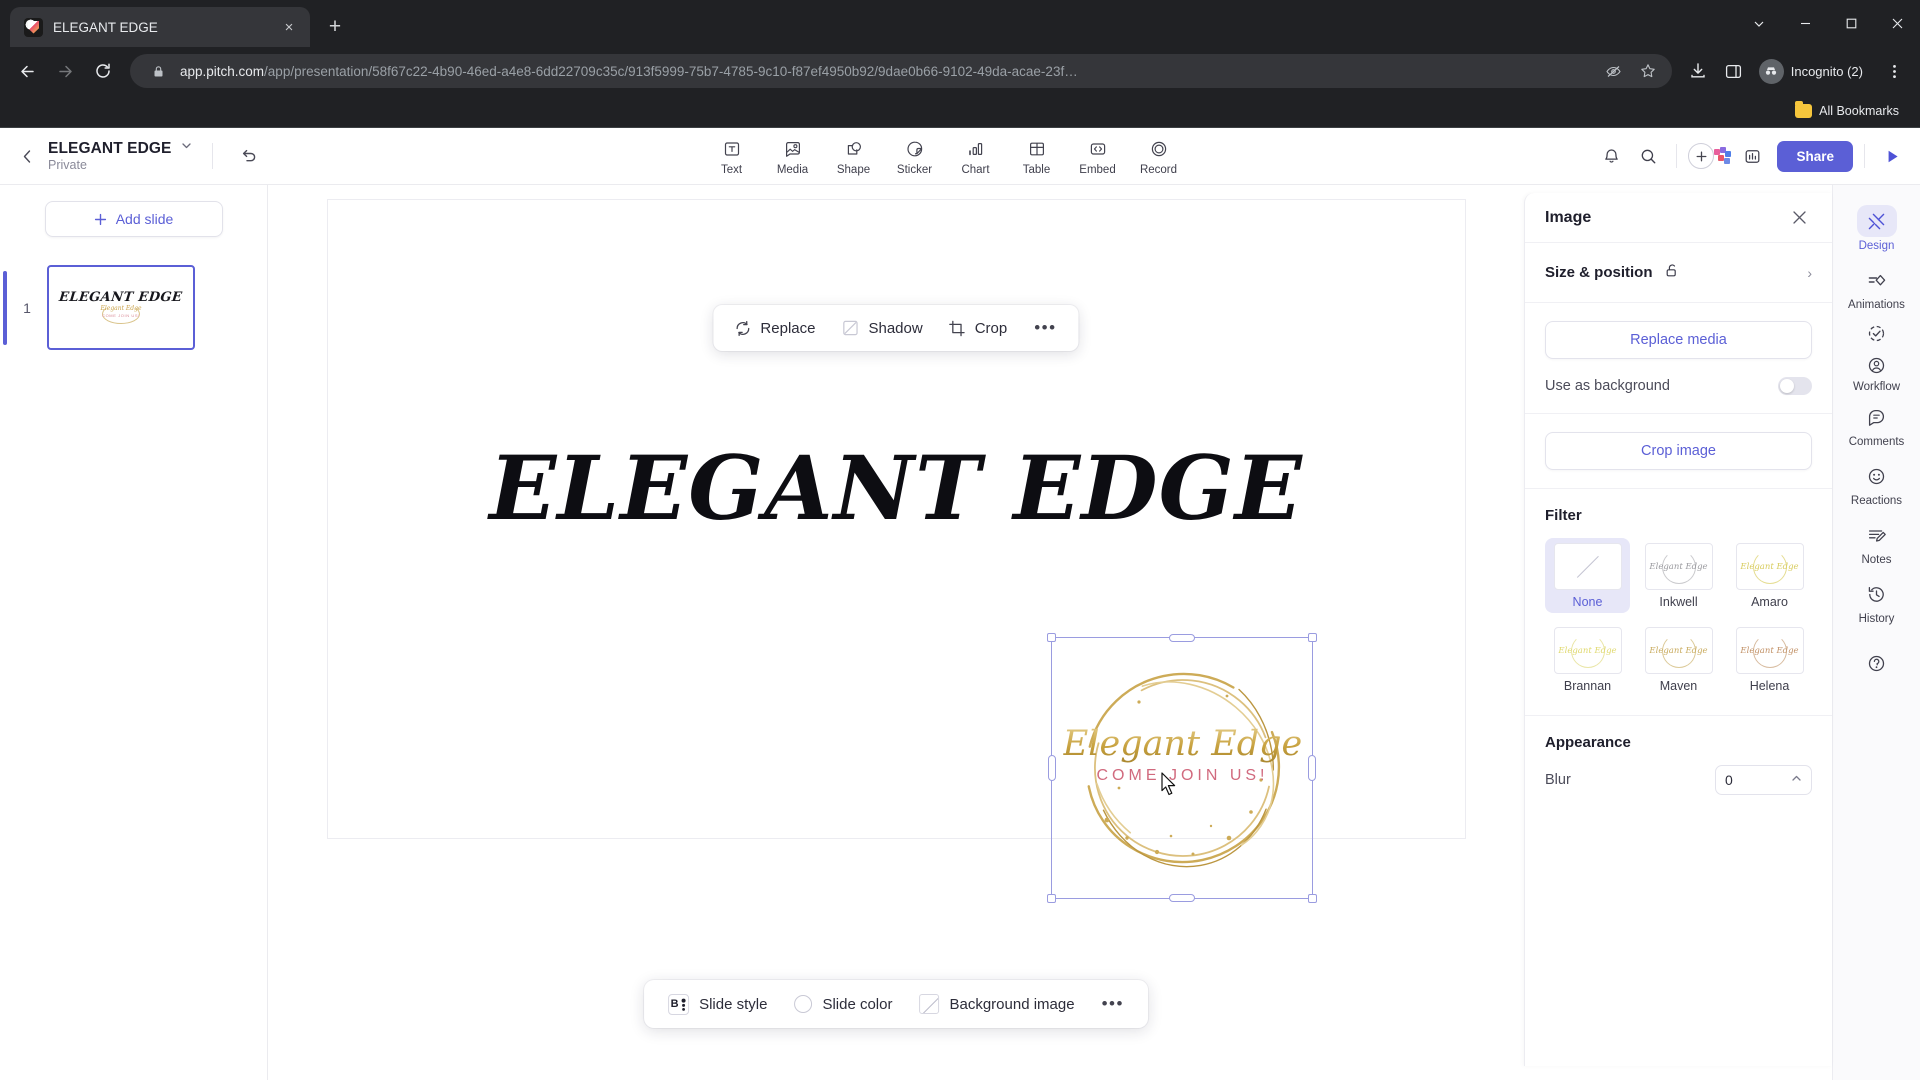  Describe the element at coordinates (1847, 111) in the screenshot. I see `all-bookmarks-button: All Bookmarks` at that location.